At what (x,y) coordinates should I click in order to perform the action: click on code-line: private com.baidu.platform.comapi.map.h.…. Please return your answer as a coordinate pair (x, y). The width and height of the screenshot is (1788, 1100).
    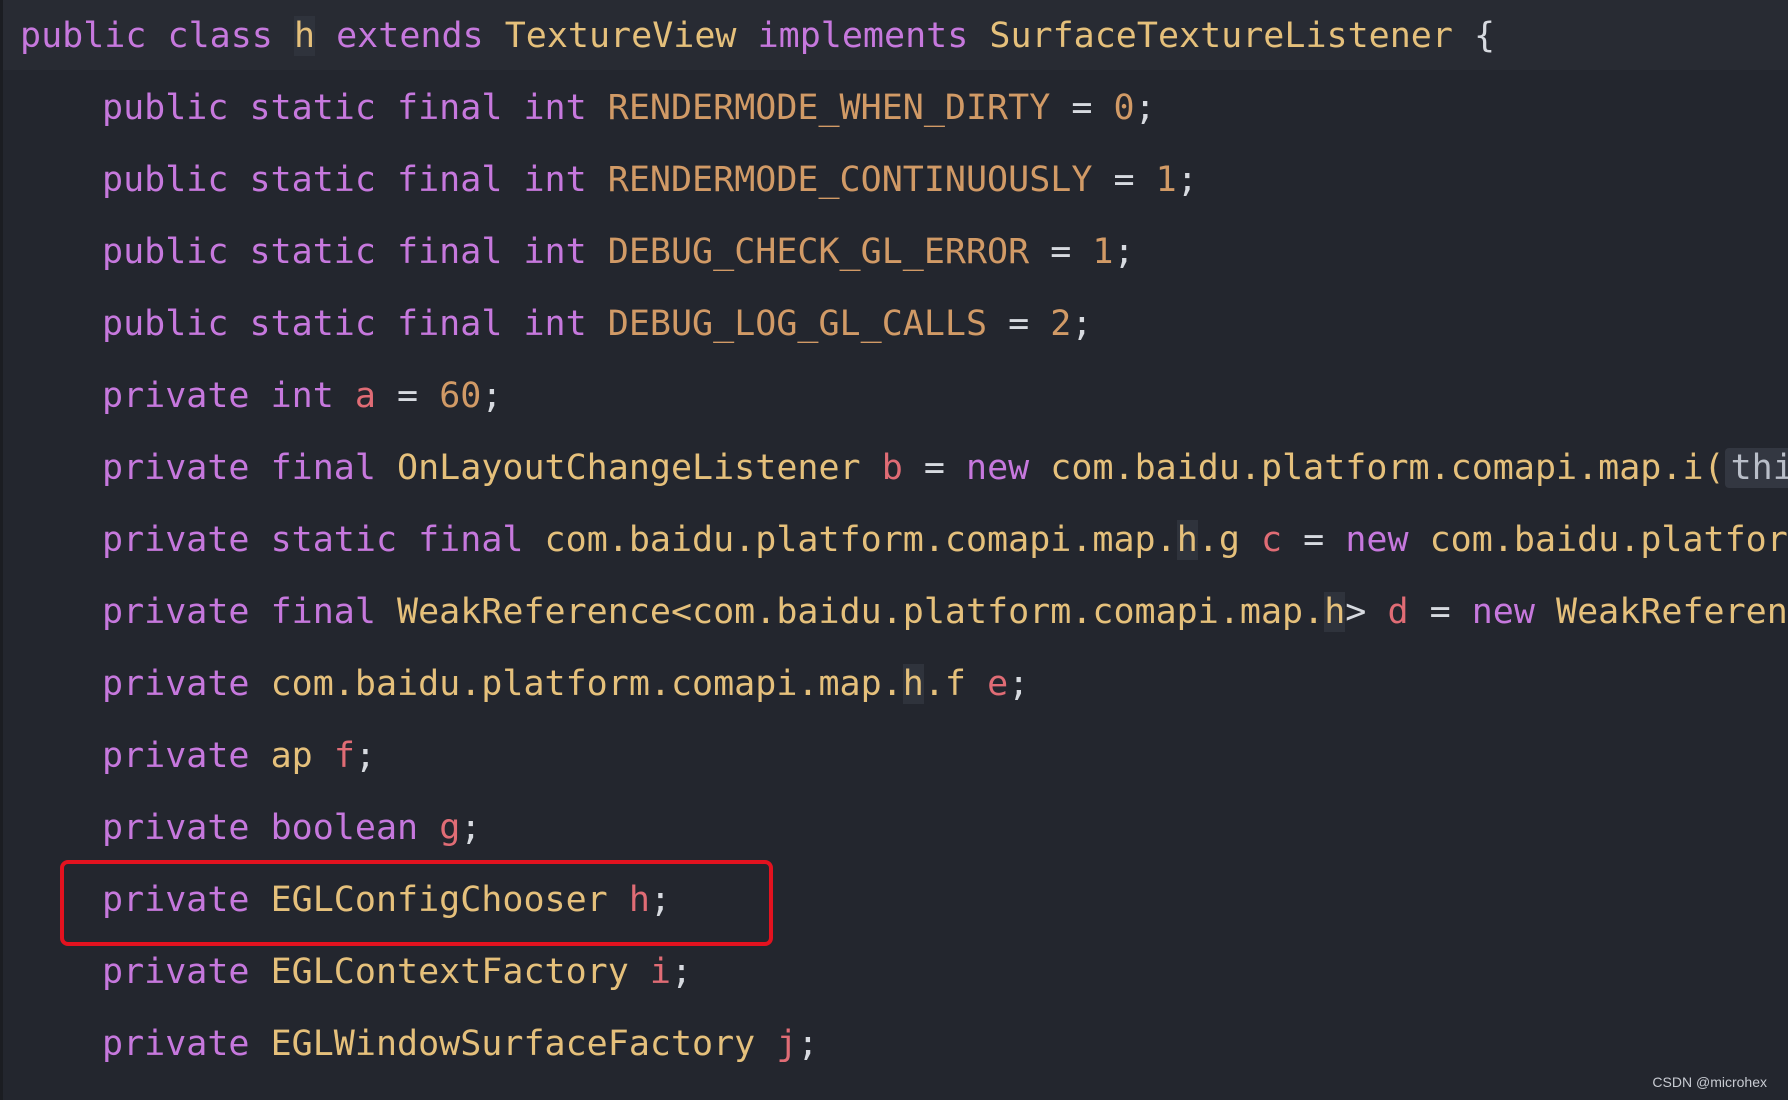
    Looking at the image, I should click on (895, 684).